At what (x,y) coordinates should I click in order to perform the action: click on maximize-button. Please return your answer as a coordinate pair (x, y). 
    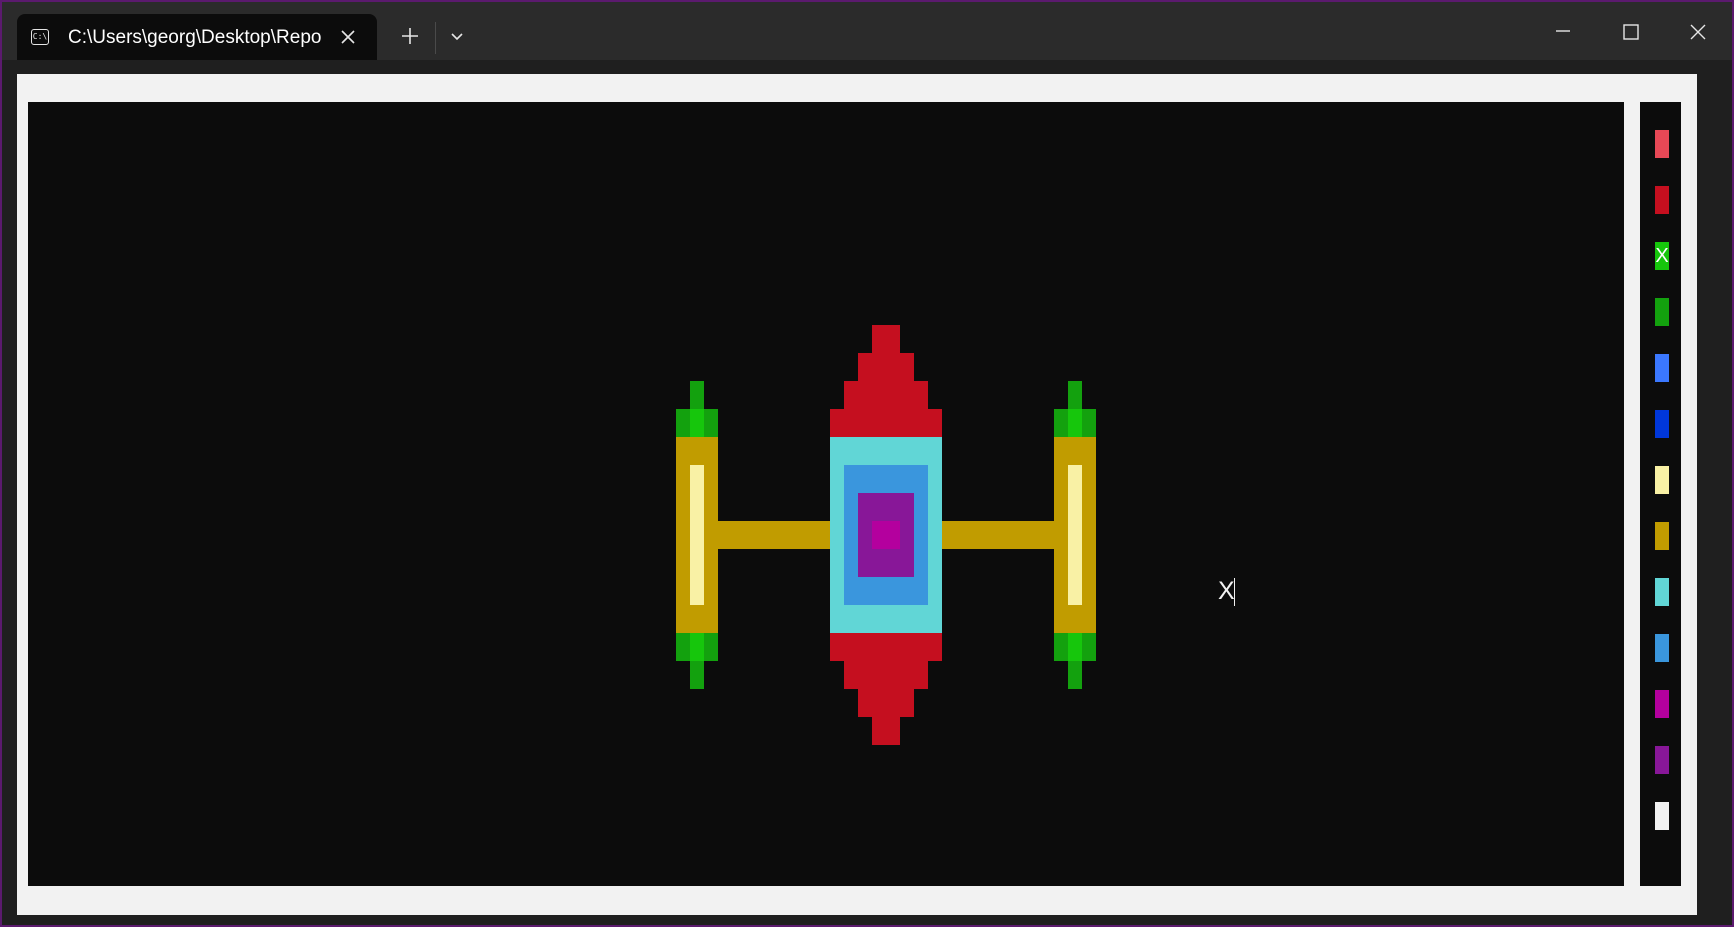
    Looking at the image, I should click on (1631, 31).